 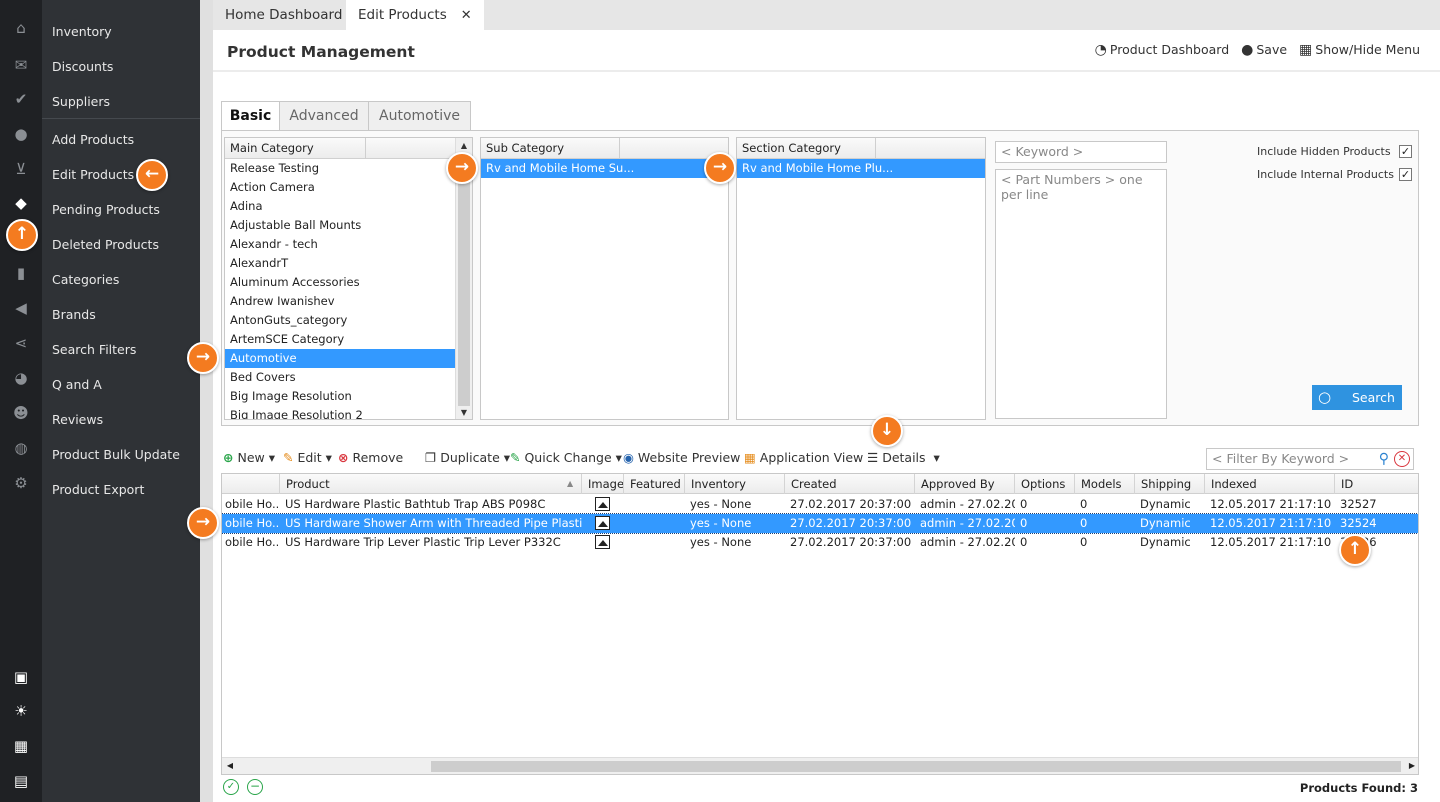 What do you see at coordinates (21, 65) in the screenshot?
I see `mail-icon: ✉` at bounding box center [21, 65].